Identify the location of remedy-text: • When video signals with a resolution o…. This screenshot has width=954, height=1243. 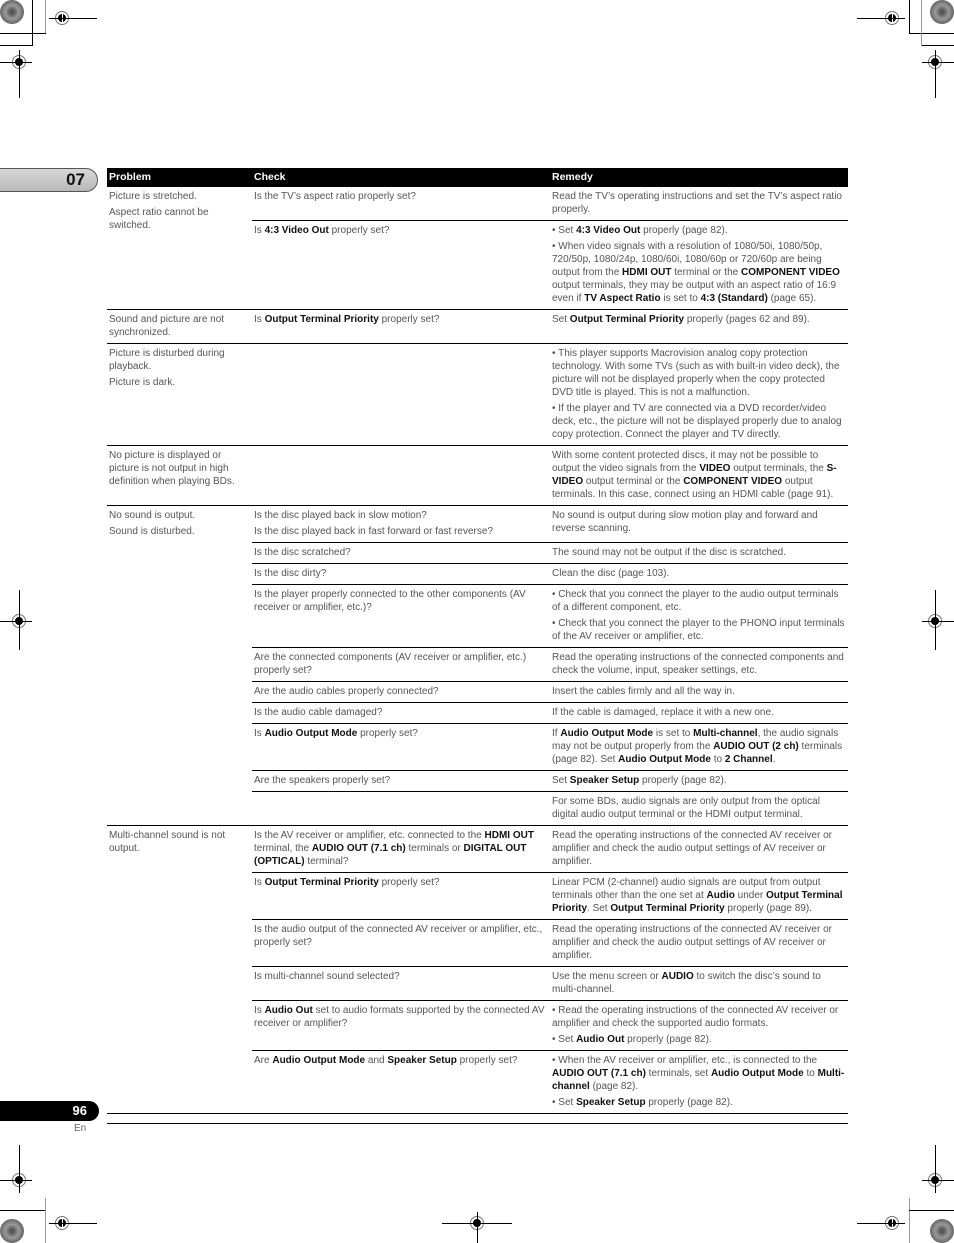
(696, 272).